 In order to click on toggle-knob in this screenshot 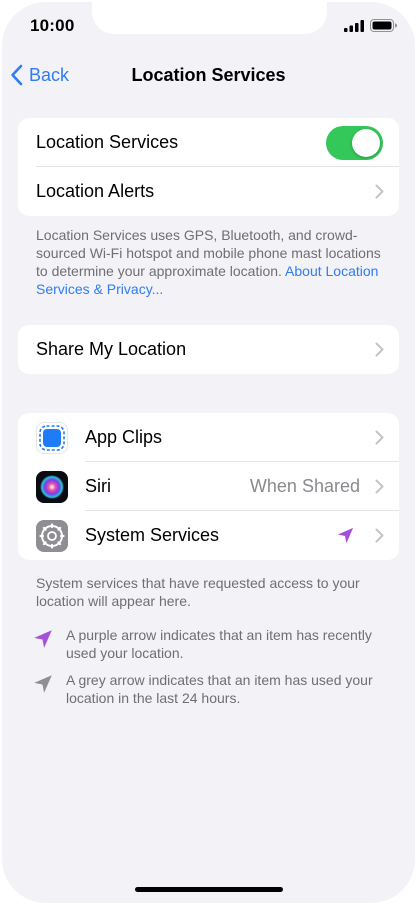, I will do `click(366, 143)`.